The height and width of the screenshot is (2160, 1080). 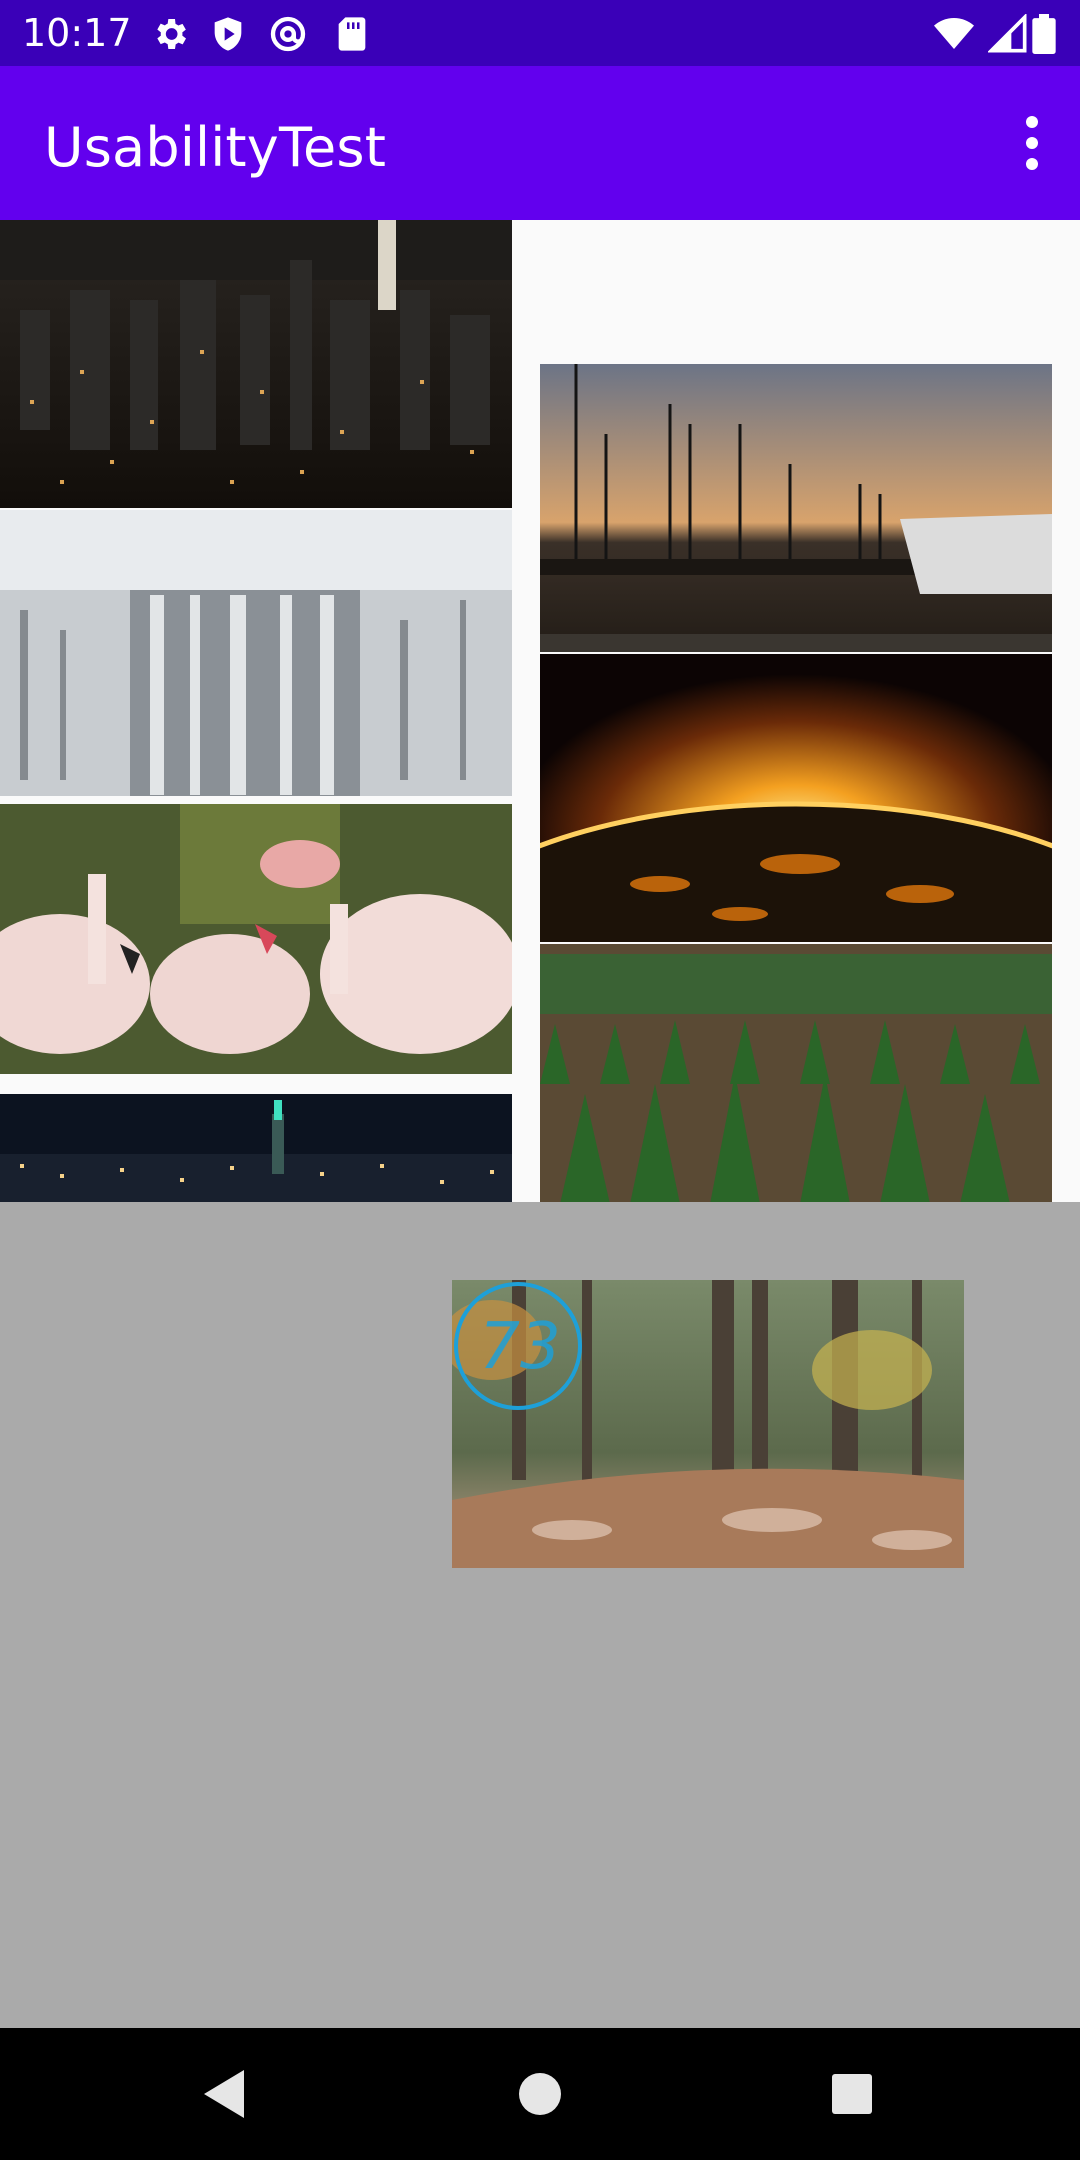 I want to click on navigation-bar, so click(x=540, y=2094).